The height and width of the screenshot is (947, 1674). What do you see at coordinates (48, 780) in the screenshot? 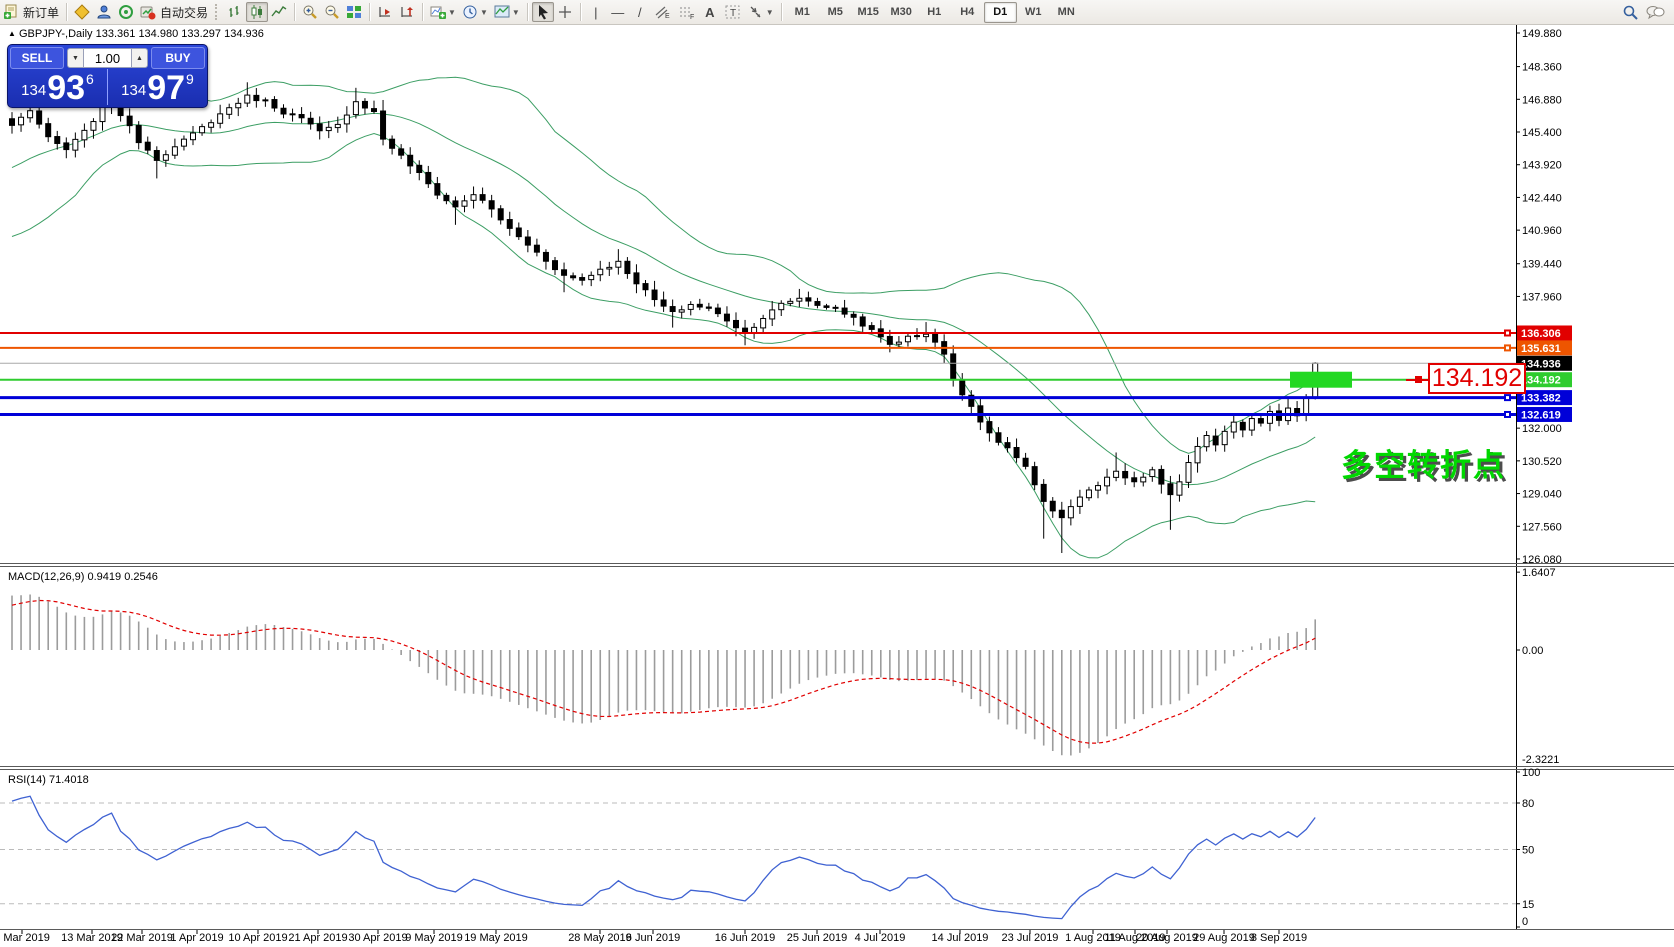
I see `rsi-header: RSI(14) 71.4018` at bounding box center [48, 780].